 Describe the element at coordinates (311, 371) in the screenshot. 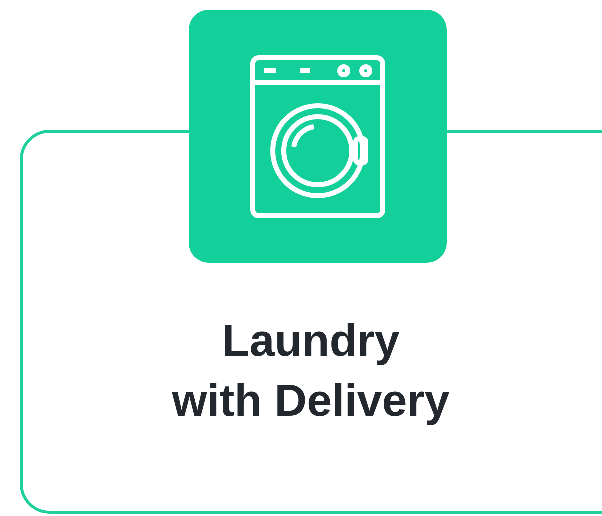

I see `card-title: Laundry with Delivery` at that location.